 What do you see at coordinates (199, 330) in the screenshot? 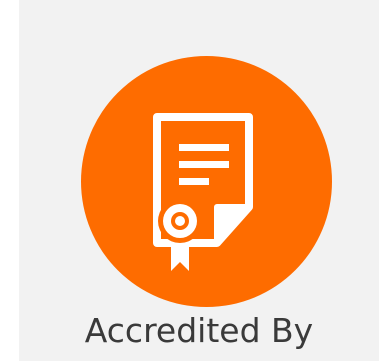
I see `accredited-by-label: Accredited By` at bounding box center [199, 330].